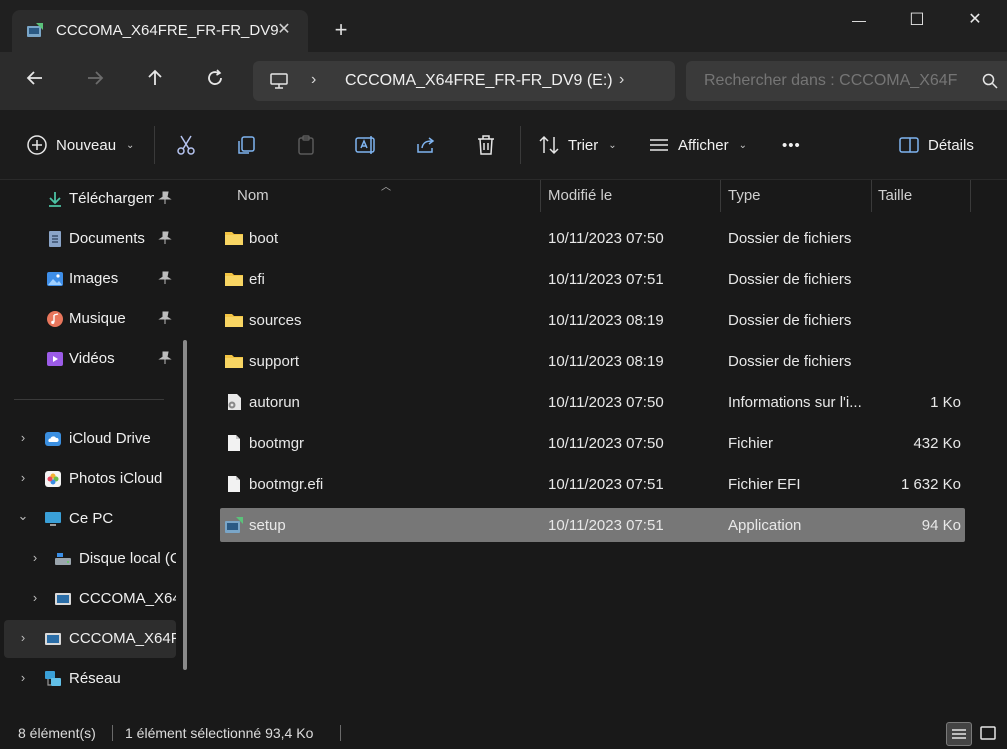 The width and height of the screenshot is (1007, 749). I want to click on tiles-view-button, so click(989, 734).